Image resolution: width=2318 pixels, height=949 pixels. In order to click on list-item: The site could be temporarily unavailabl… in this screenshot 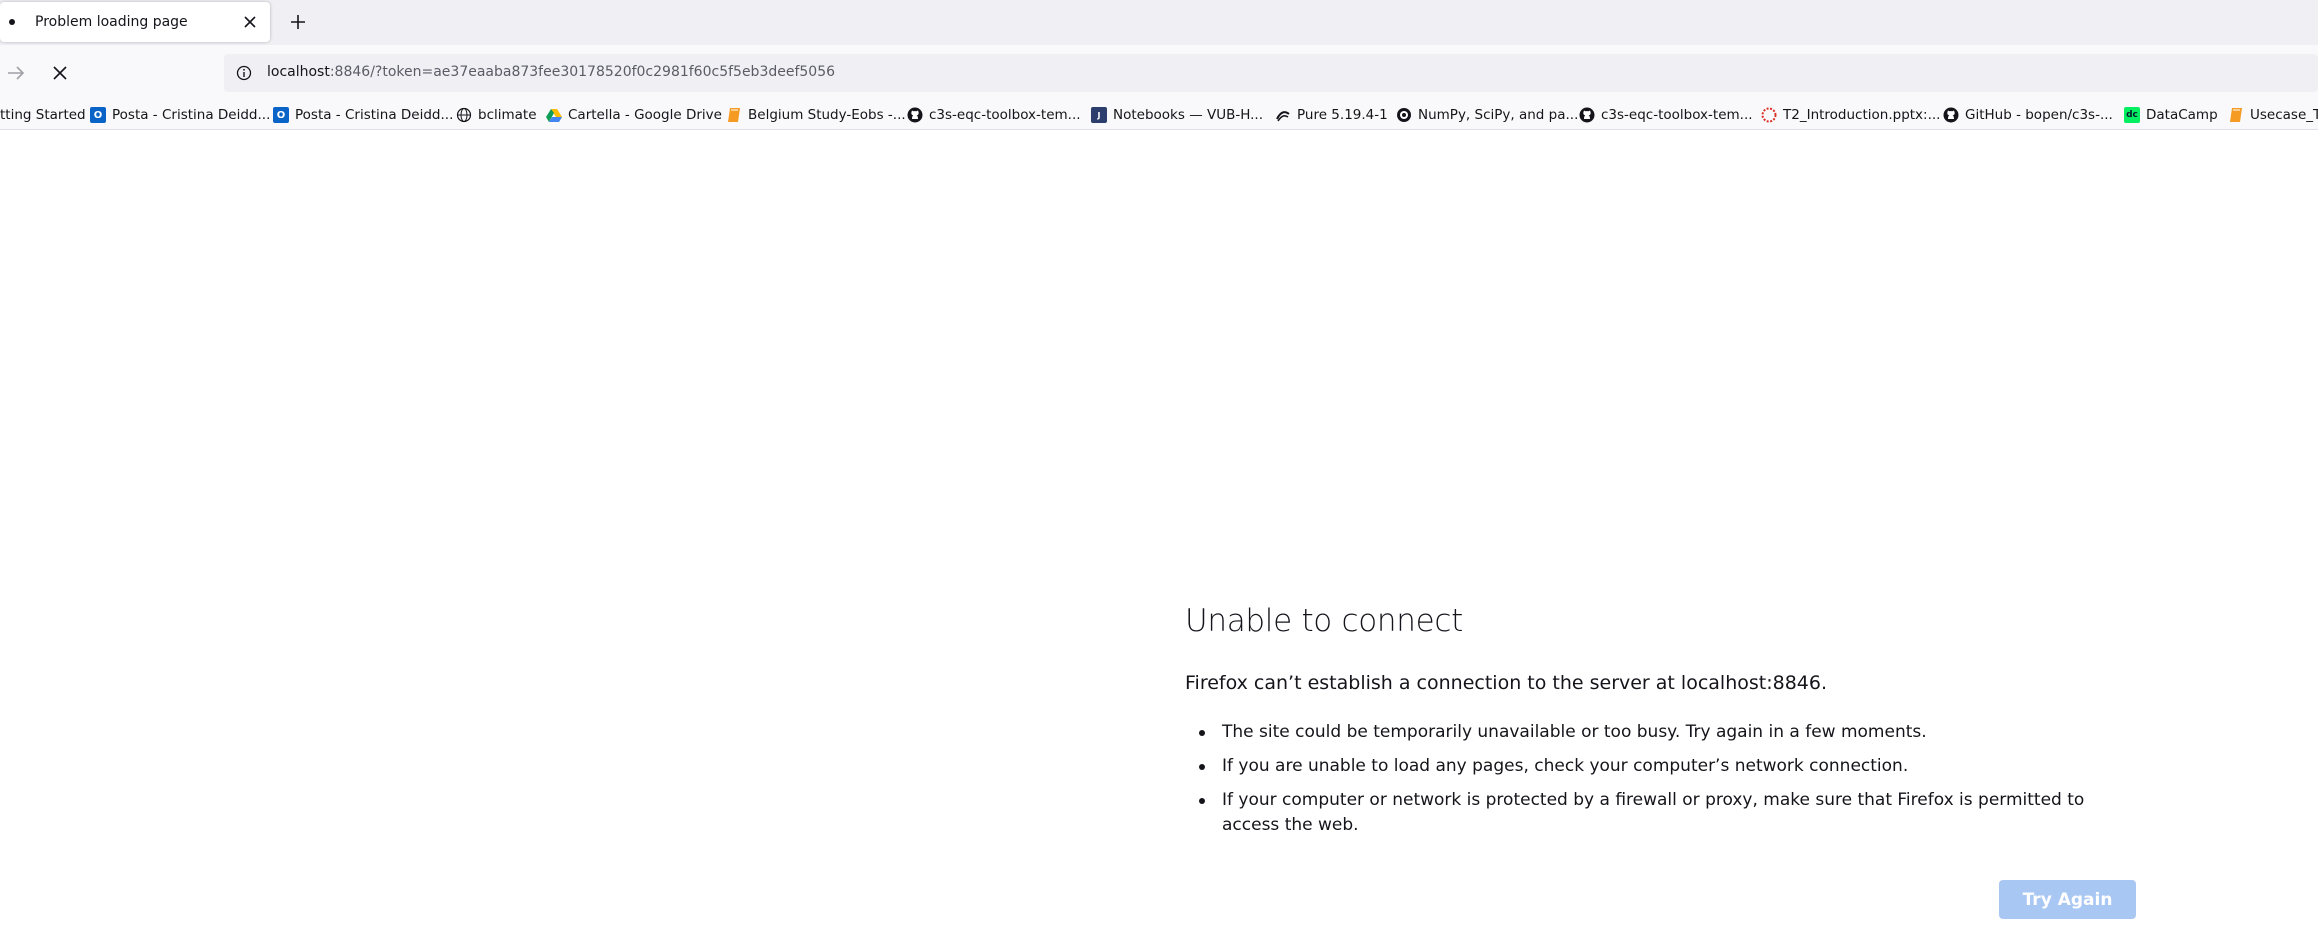, I will do `click(1660, 732)`.